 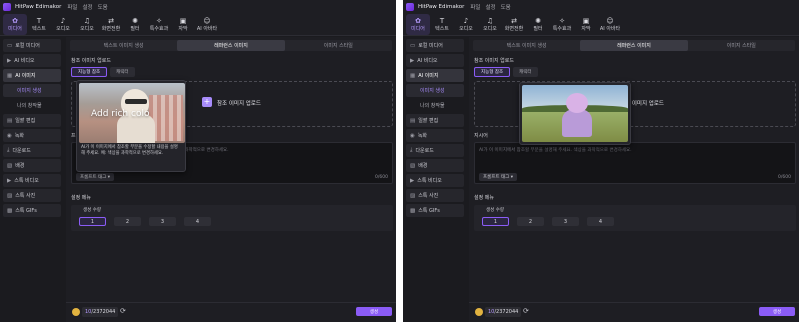 I want to click on sidebar-item-label: 스톡 비디오, so click(x=429, y=181).